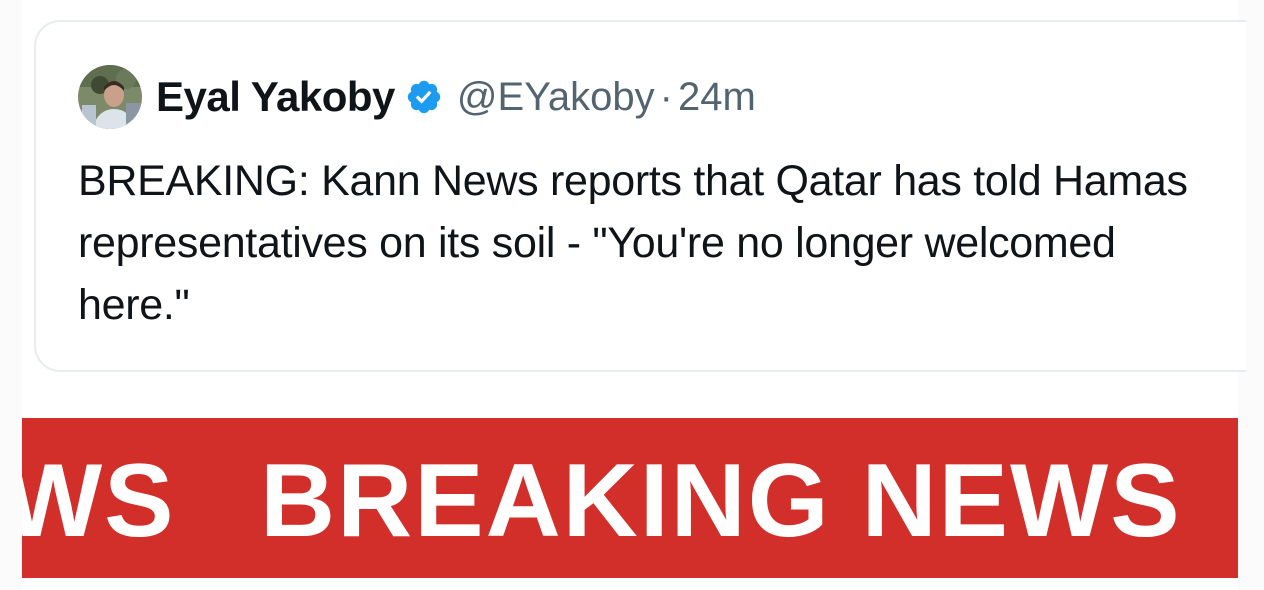 The image size is (1264, 590). What do you see at coordinates (424, 97) in the screenshot?
I see `verified-badge-icon` at bounding box center [424, 97].